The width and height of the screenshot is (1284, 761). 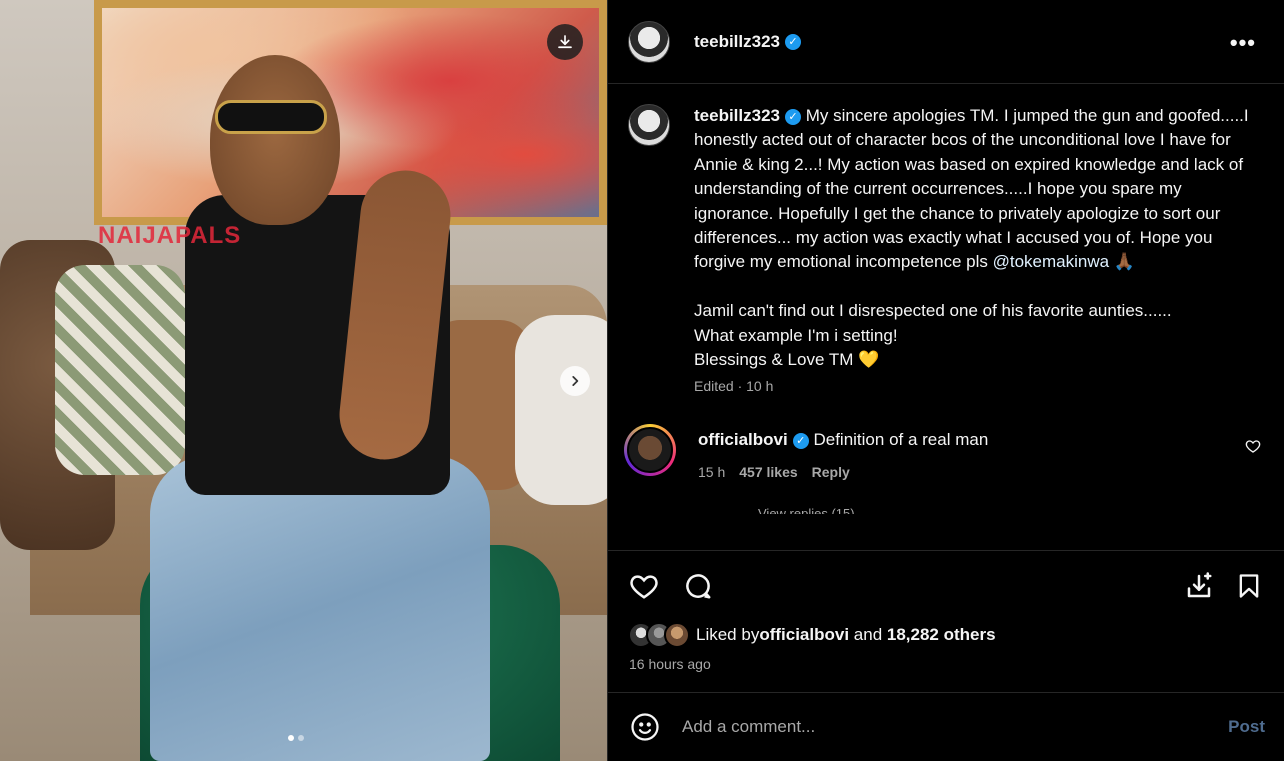 I want to click on caption-emoji: 💛, so click(x=869, y=360).